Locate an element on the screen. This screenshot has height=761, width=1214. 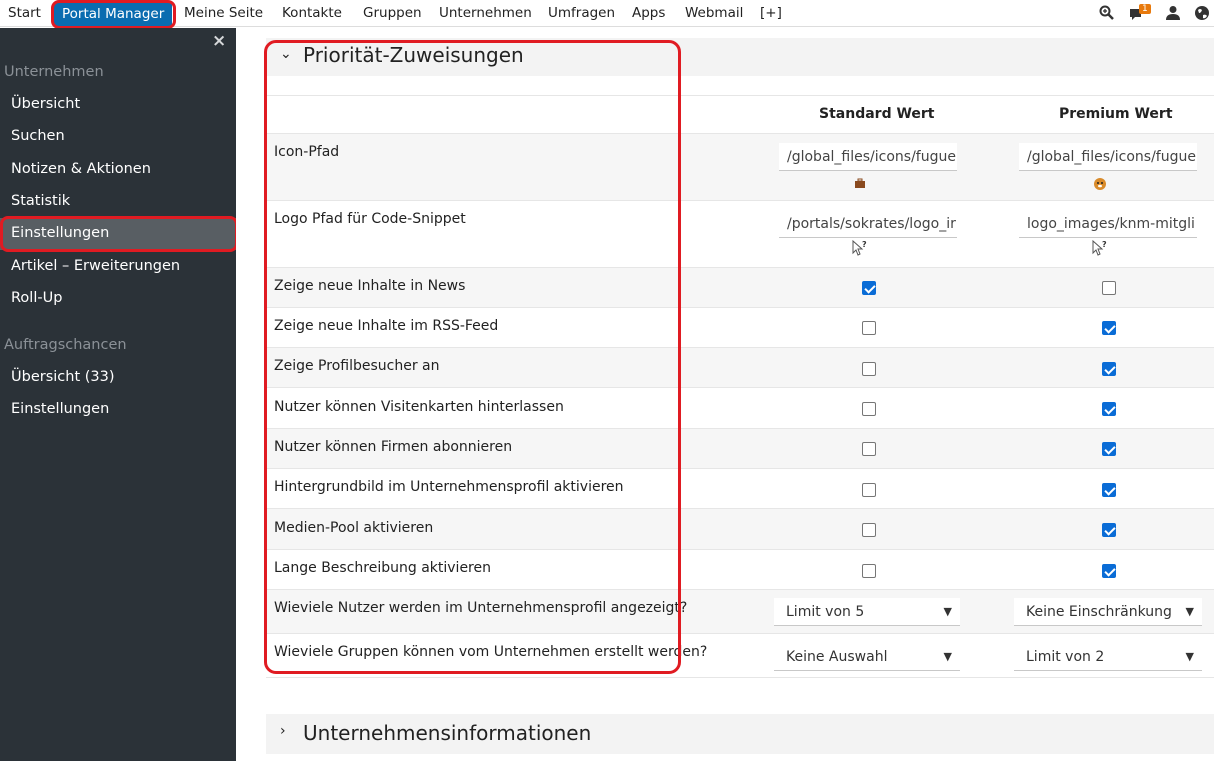
chevron-right-icon: › is located at coordinates (283, 731).